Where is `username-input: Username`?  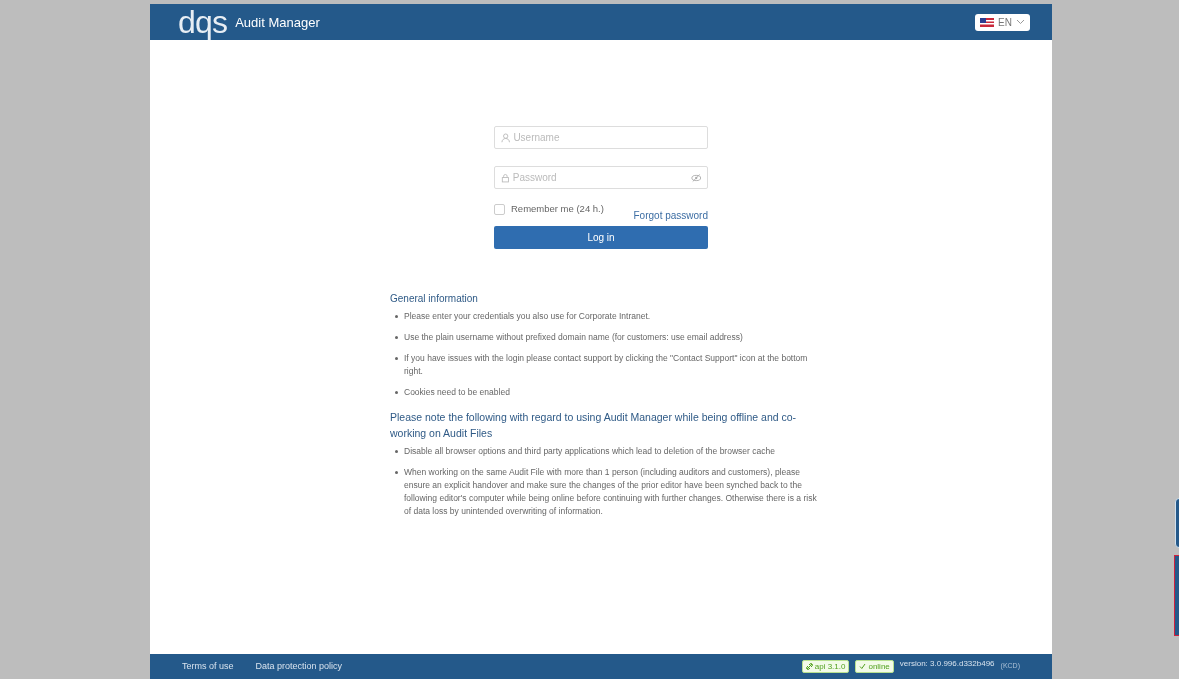 username-input: Username is located at coordinates (607, 137).